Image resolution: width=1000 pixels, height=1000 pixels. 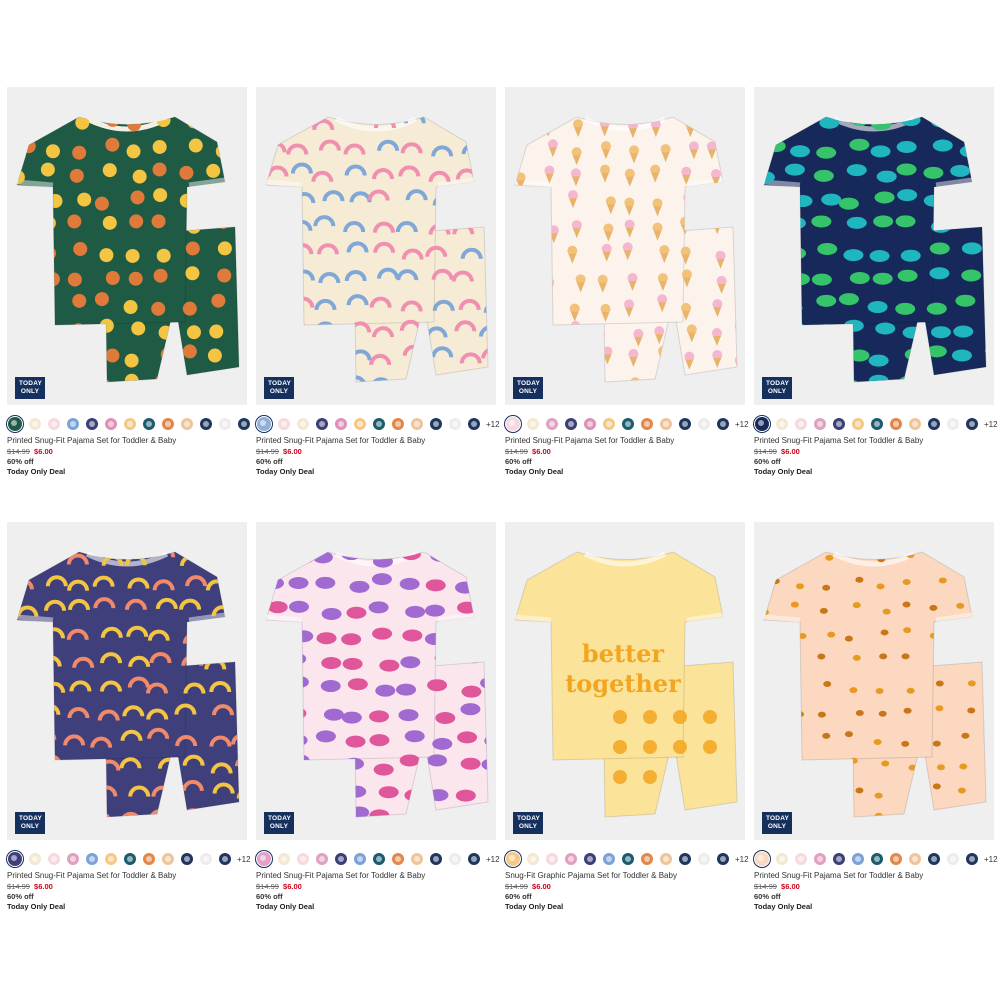 I want to click on product-image: better together TODAY ONLY, so click(x=625, y=681).